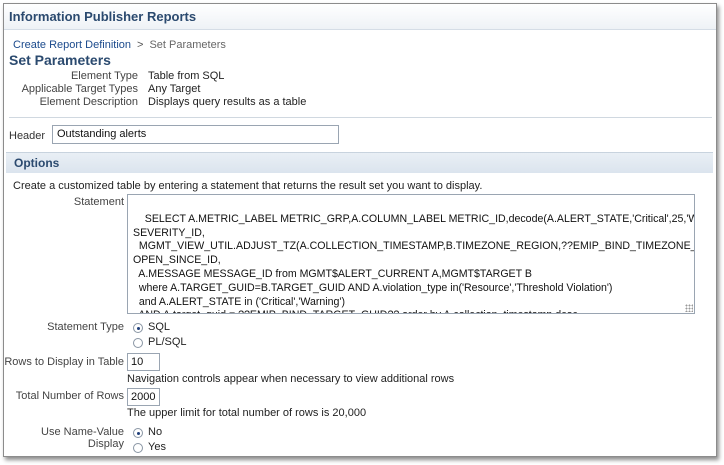 The height and width of the screenshot is (465, 724). What do you see at coordinates (103, 16) in the screenshot?
I see `app-title: Information Publisher Reports` at bounding box center [103, 16].